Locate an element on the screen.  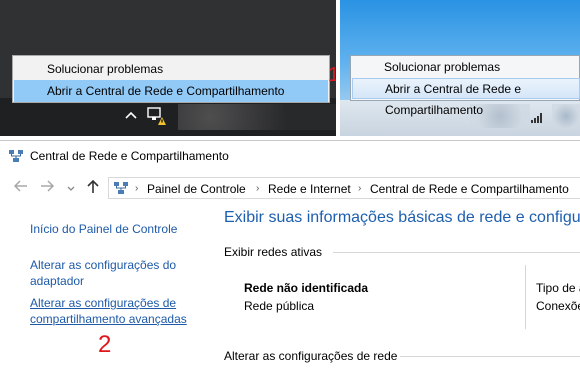
sidebar-link-adapter-line2: adaptador is located at coordinates (57, 281).